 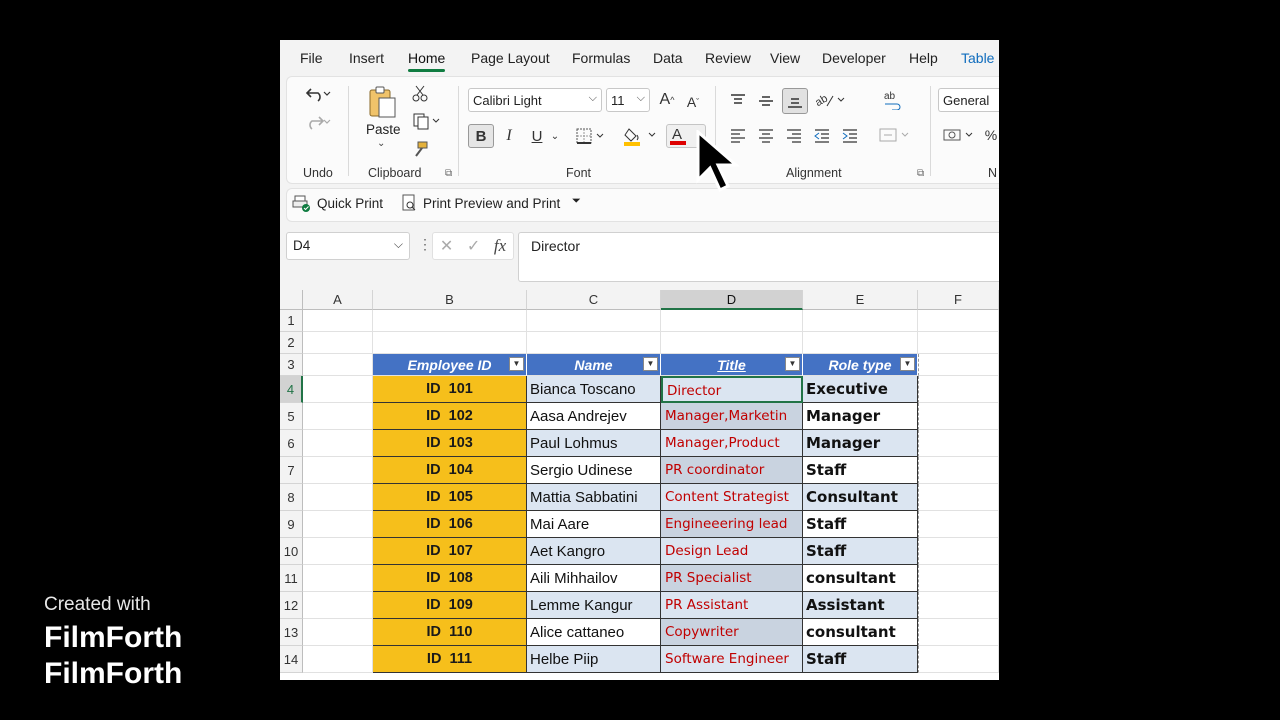 I want to click on name-cell: Lemme Kangur, so click(x=594, y=605).